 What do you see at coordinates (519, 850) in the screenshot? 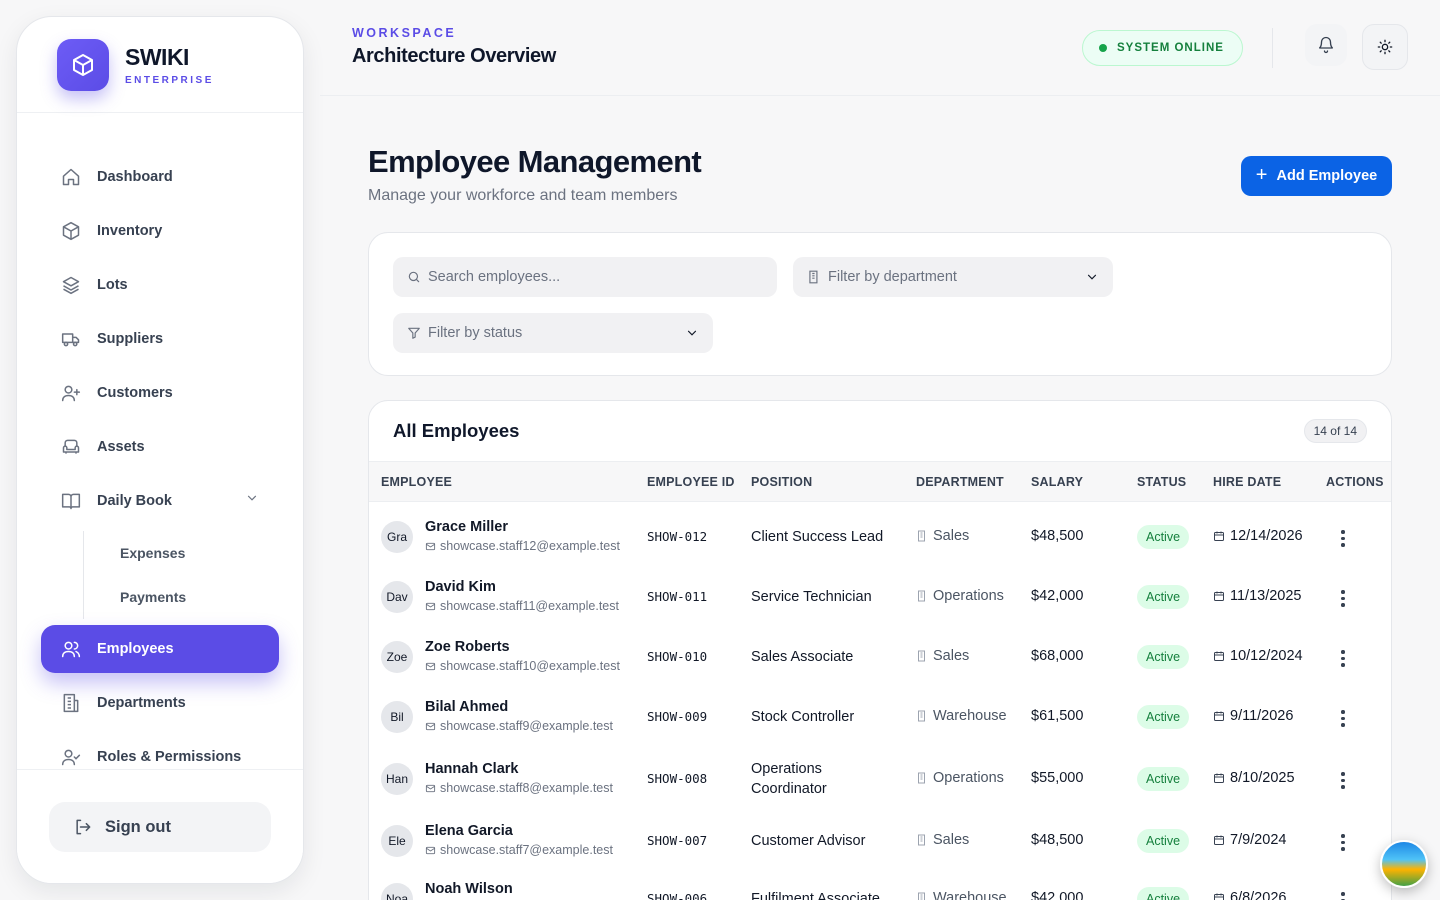
I see `employee-email: showcase.staff7@example.test` at bounding box center [519, 850].